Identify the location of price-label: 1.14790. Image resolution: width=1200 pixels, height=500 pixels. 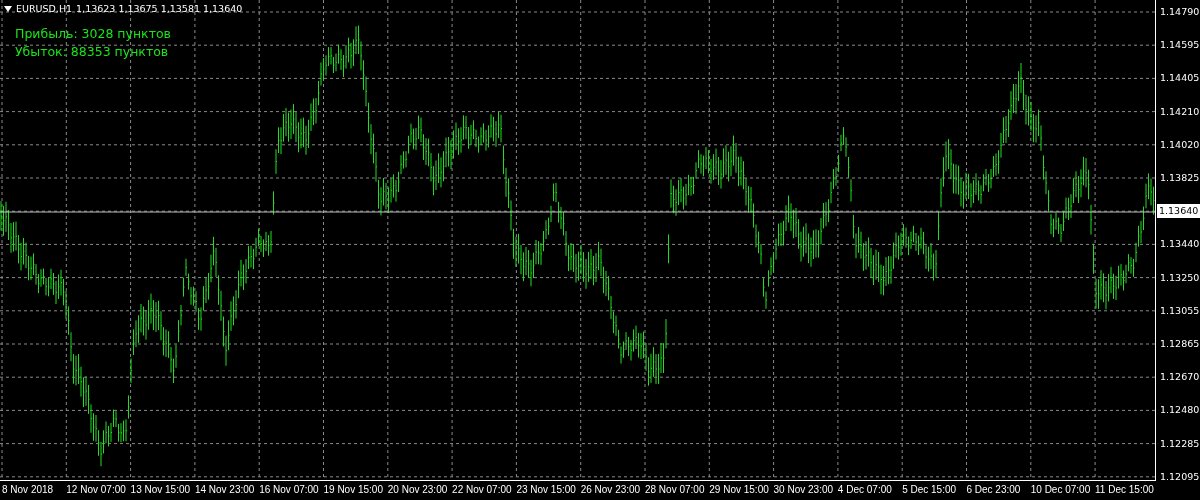
(1180, 12).